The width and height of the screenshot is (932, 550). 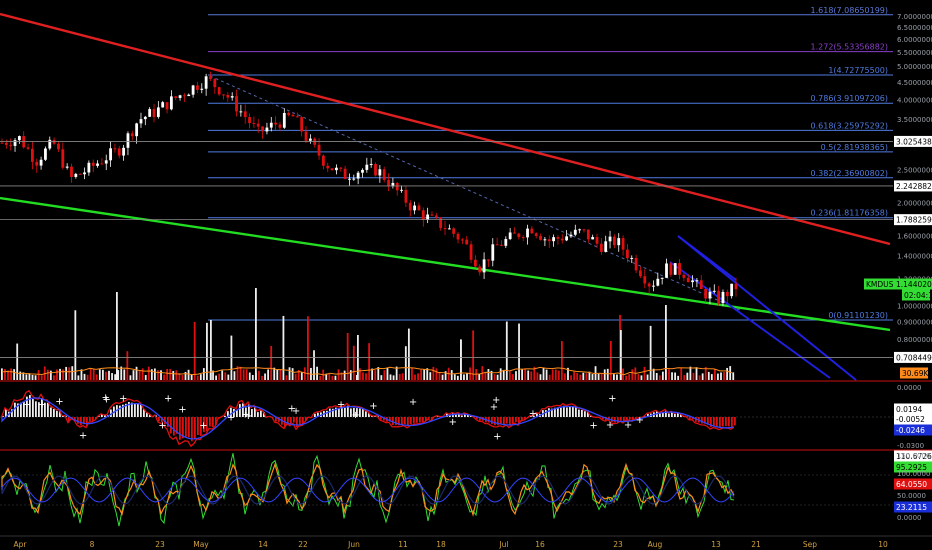 What do you see at coordinates (756, 544) in the screenshot?
I see `date-label: 21` at bounding box center [756, 544].